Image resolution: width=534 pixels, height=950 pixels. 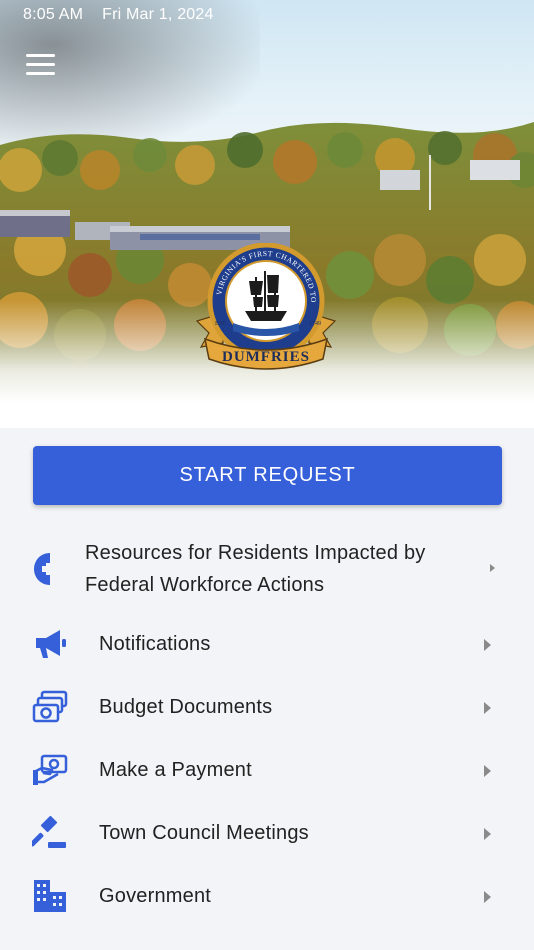 What do you see at coordinates (53, 14) in the screenshot?
I see `status-time: 8:05 AM` at bounding box center [53, 14].